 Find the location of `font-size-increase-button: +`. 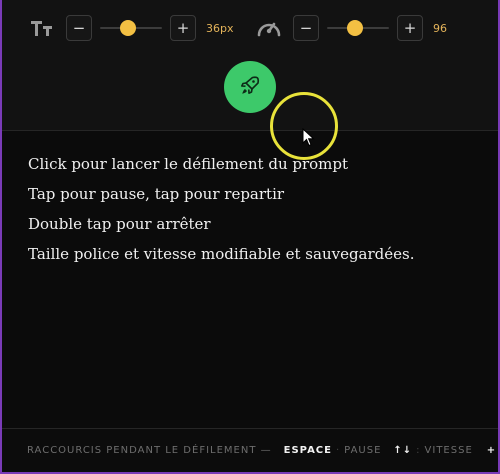

font-size-increase-button: + is located at coordinates (183, 28).